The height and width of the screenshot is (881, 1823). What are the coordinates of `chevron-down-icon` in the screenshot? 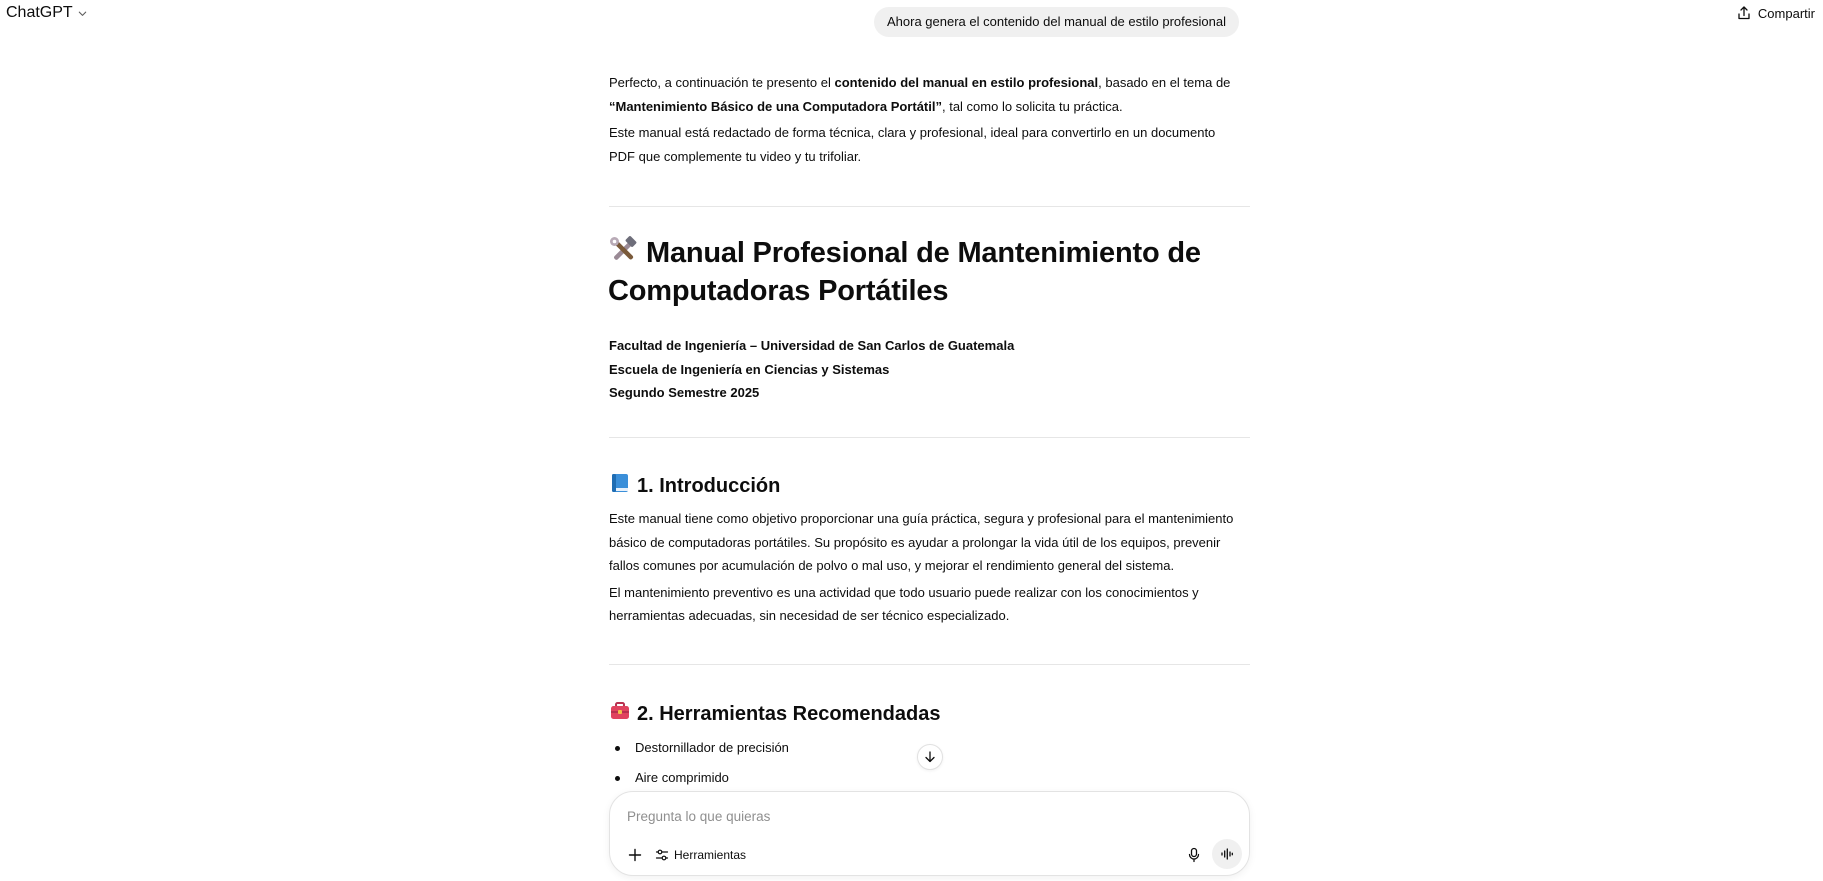 It's located at (82, 13).